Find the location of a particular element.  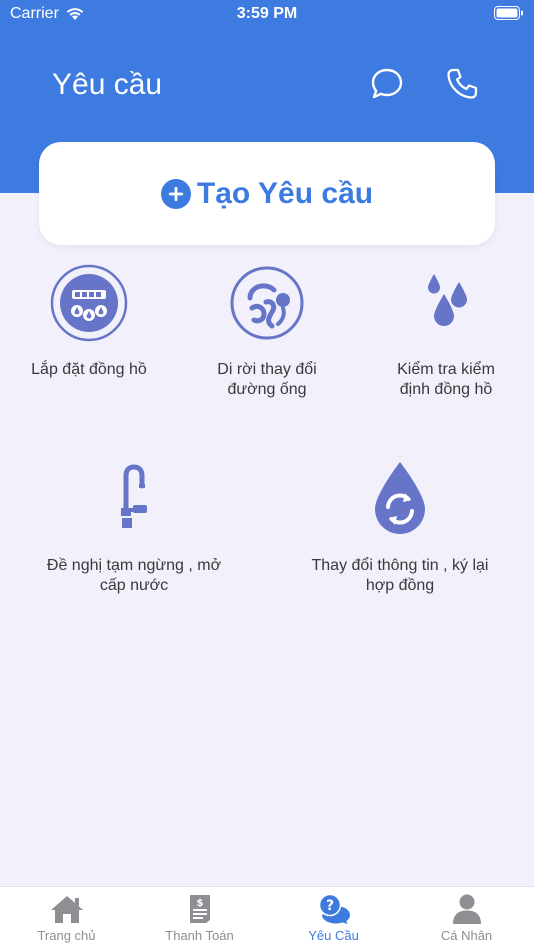

chat-bubble-icon is located at coordinates (387, 83).